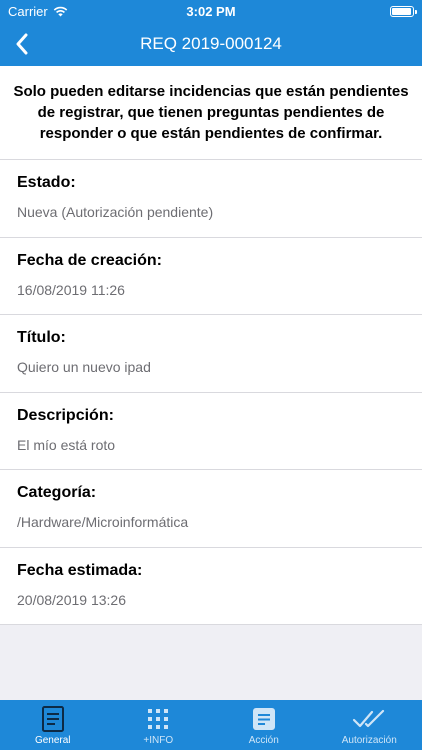  What do you see at coordinates (211, 431) in the screenshot?
I see `field-descripcion: Descripción: El mío está roto` at bounding box center [211, 431].